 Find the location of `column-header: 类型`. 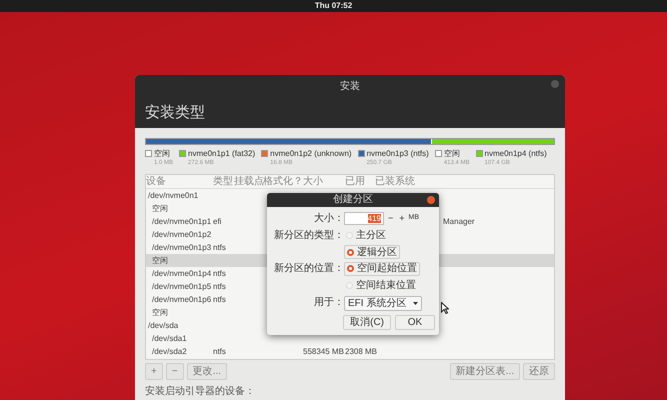

column-header: 类型 is located at coordinates (223, 181).